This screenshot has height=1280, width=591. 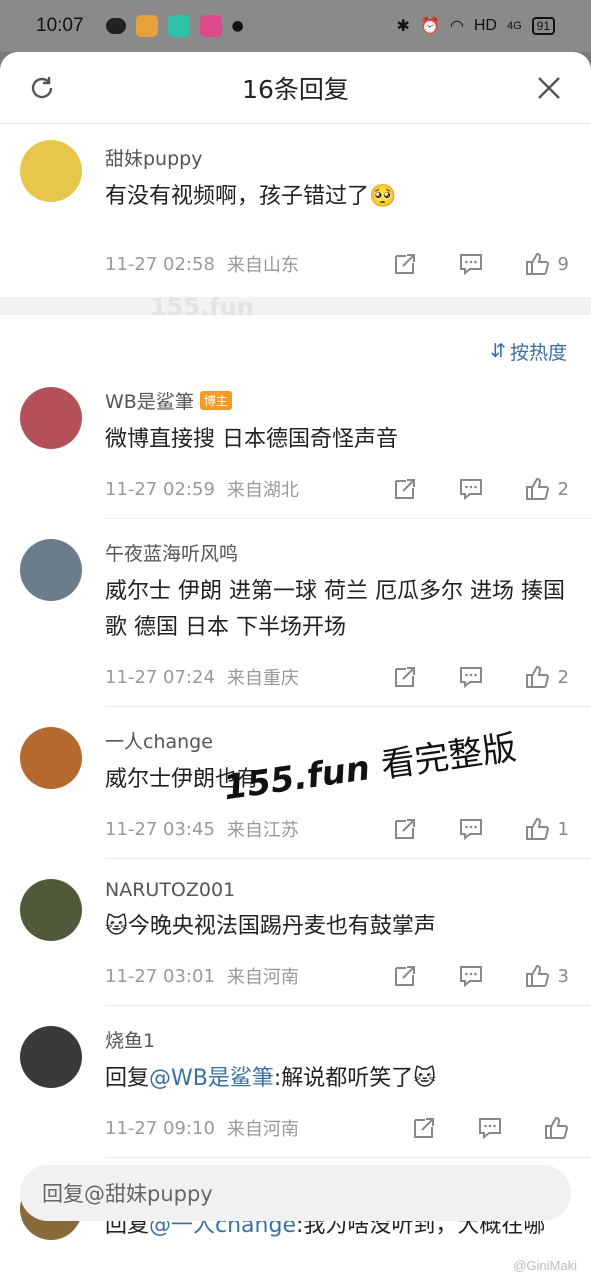 I want to click on notification-icons: ●, so click(x=174, y=26).